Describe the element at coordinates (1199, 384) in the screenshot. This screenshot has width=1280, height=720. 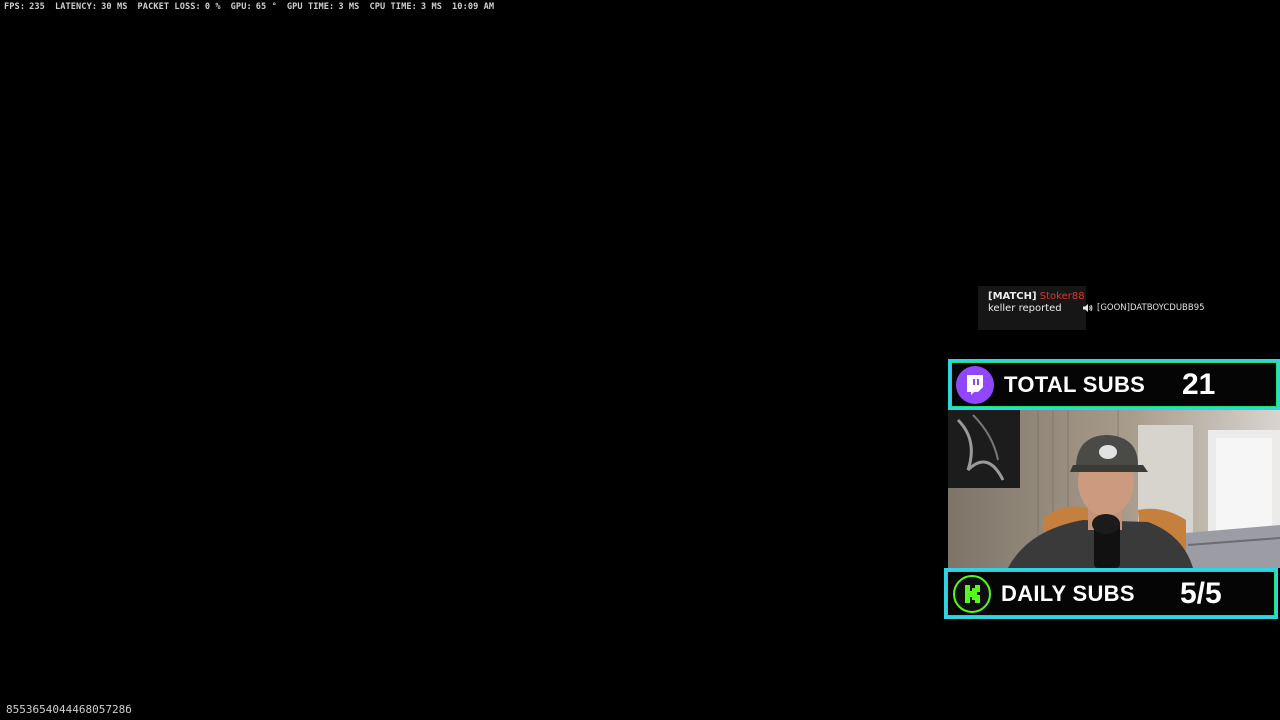
I see `total-subs-value: 21` at that location.